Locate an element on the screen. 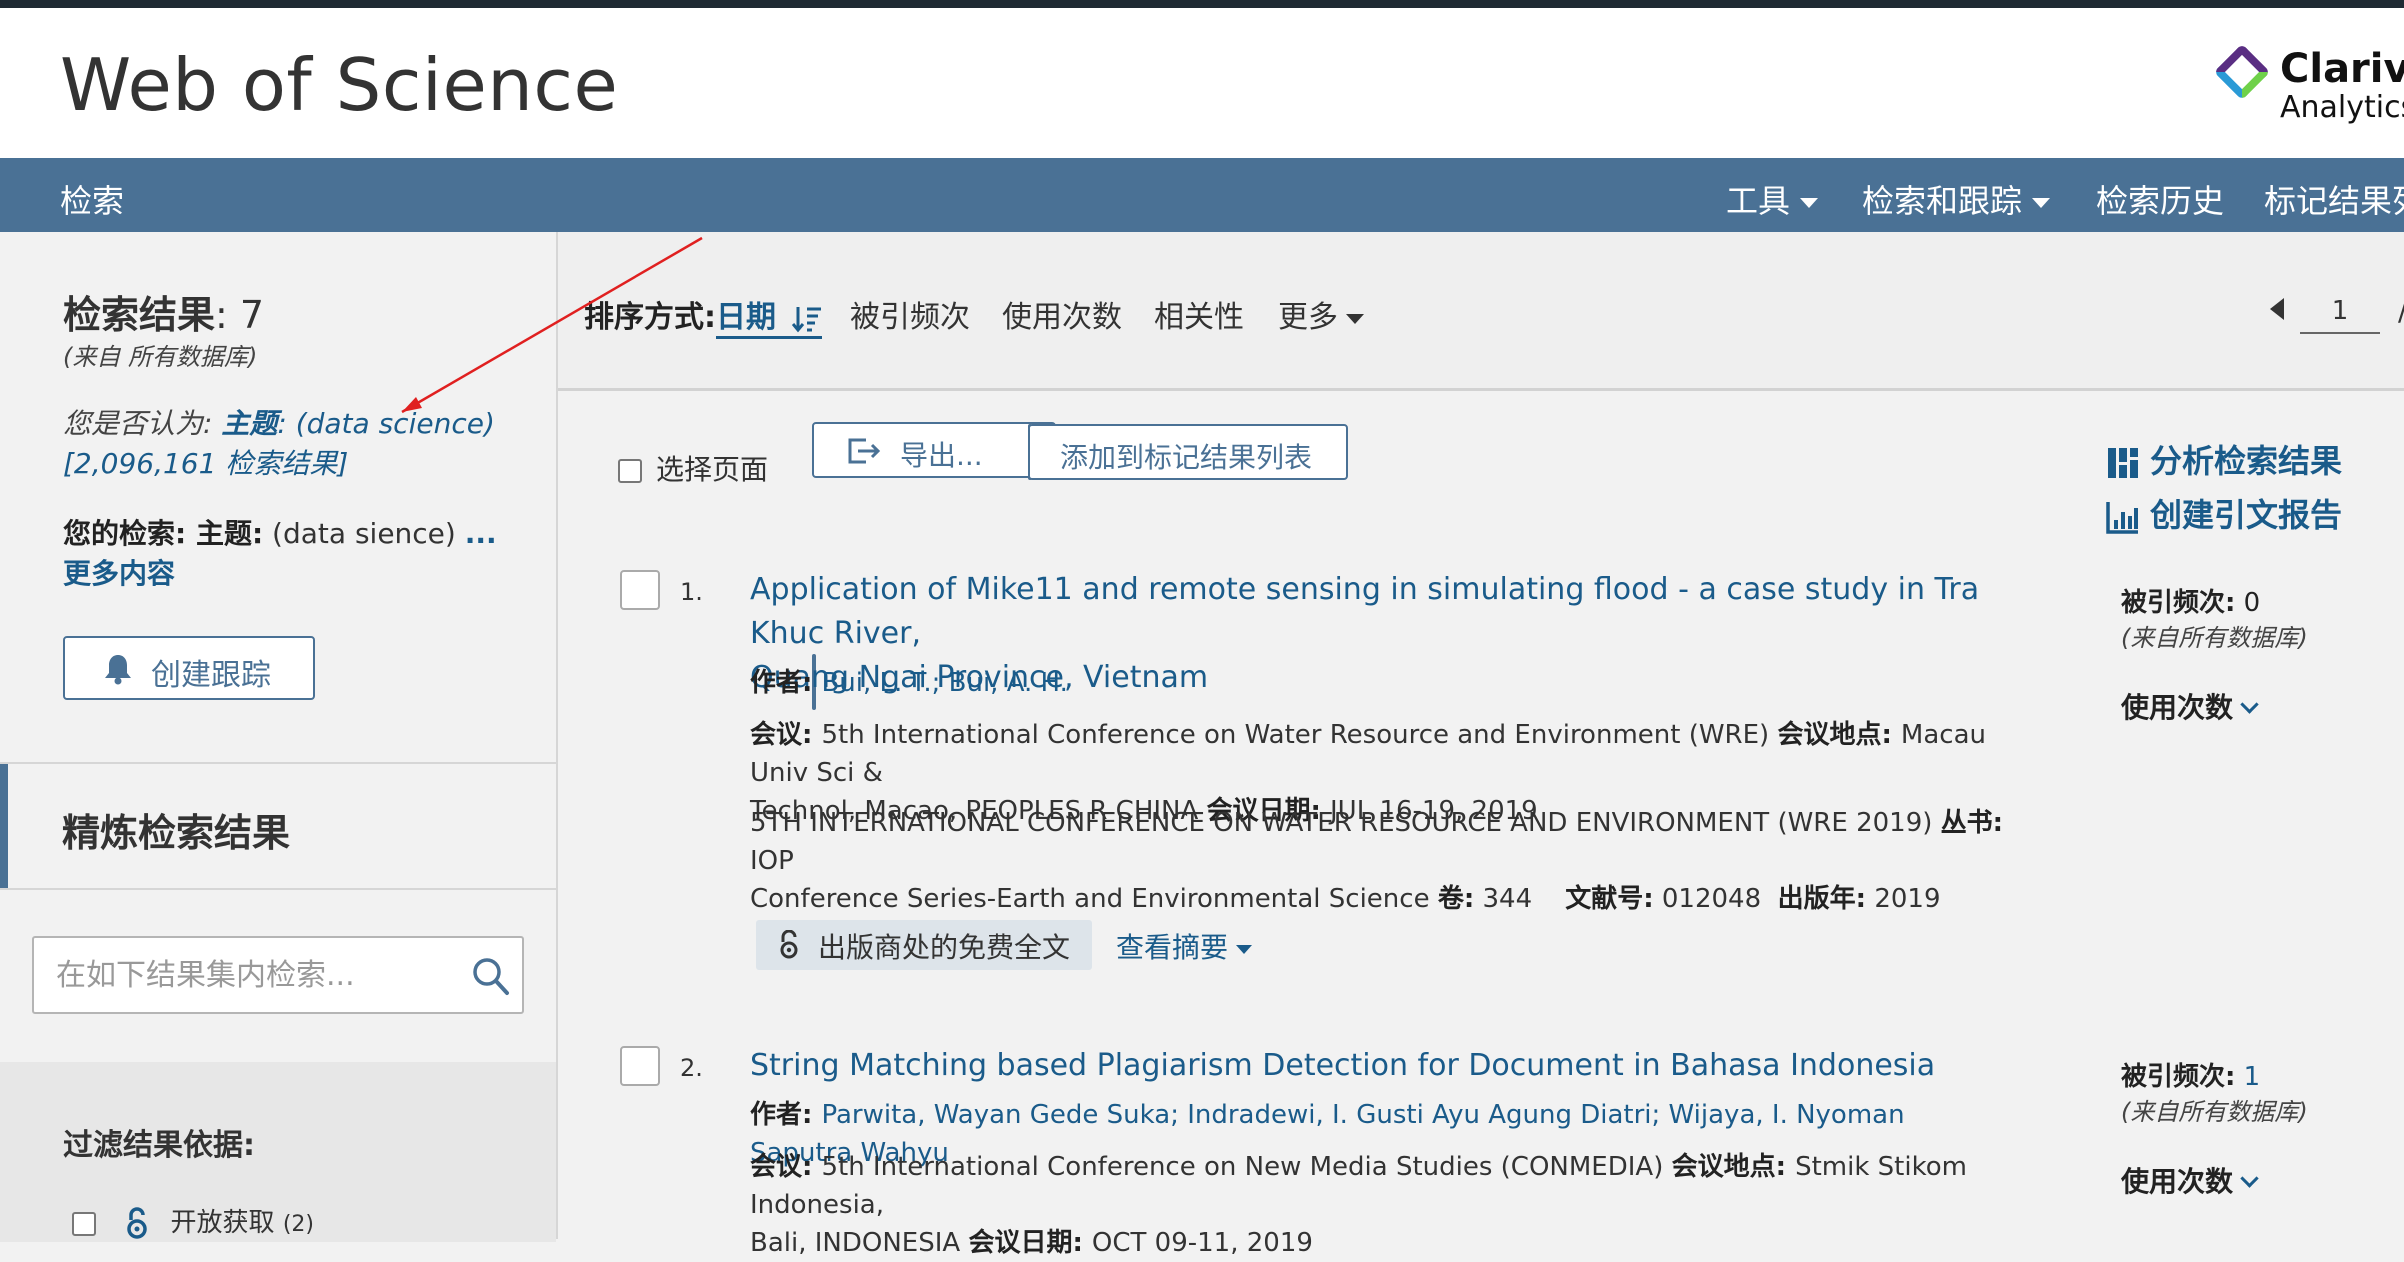 The image size is (2404, 1262). select-page-label: 选择页面 is located at coordinates (712, 469).